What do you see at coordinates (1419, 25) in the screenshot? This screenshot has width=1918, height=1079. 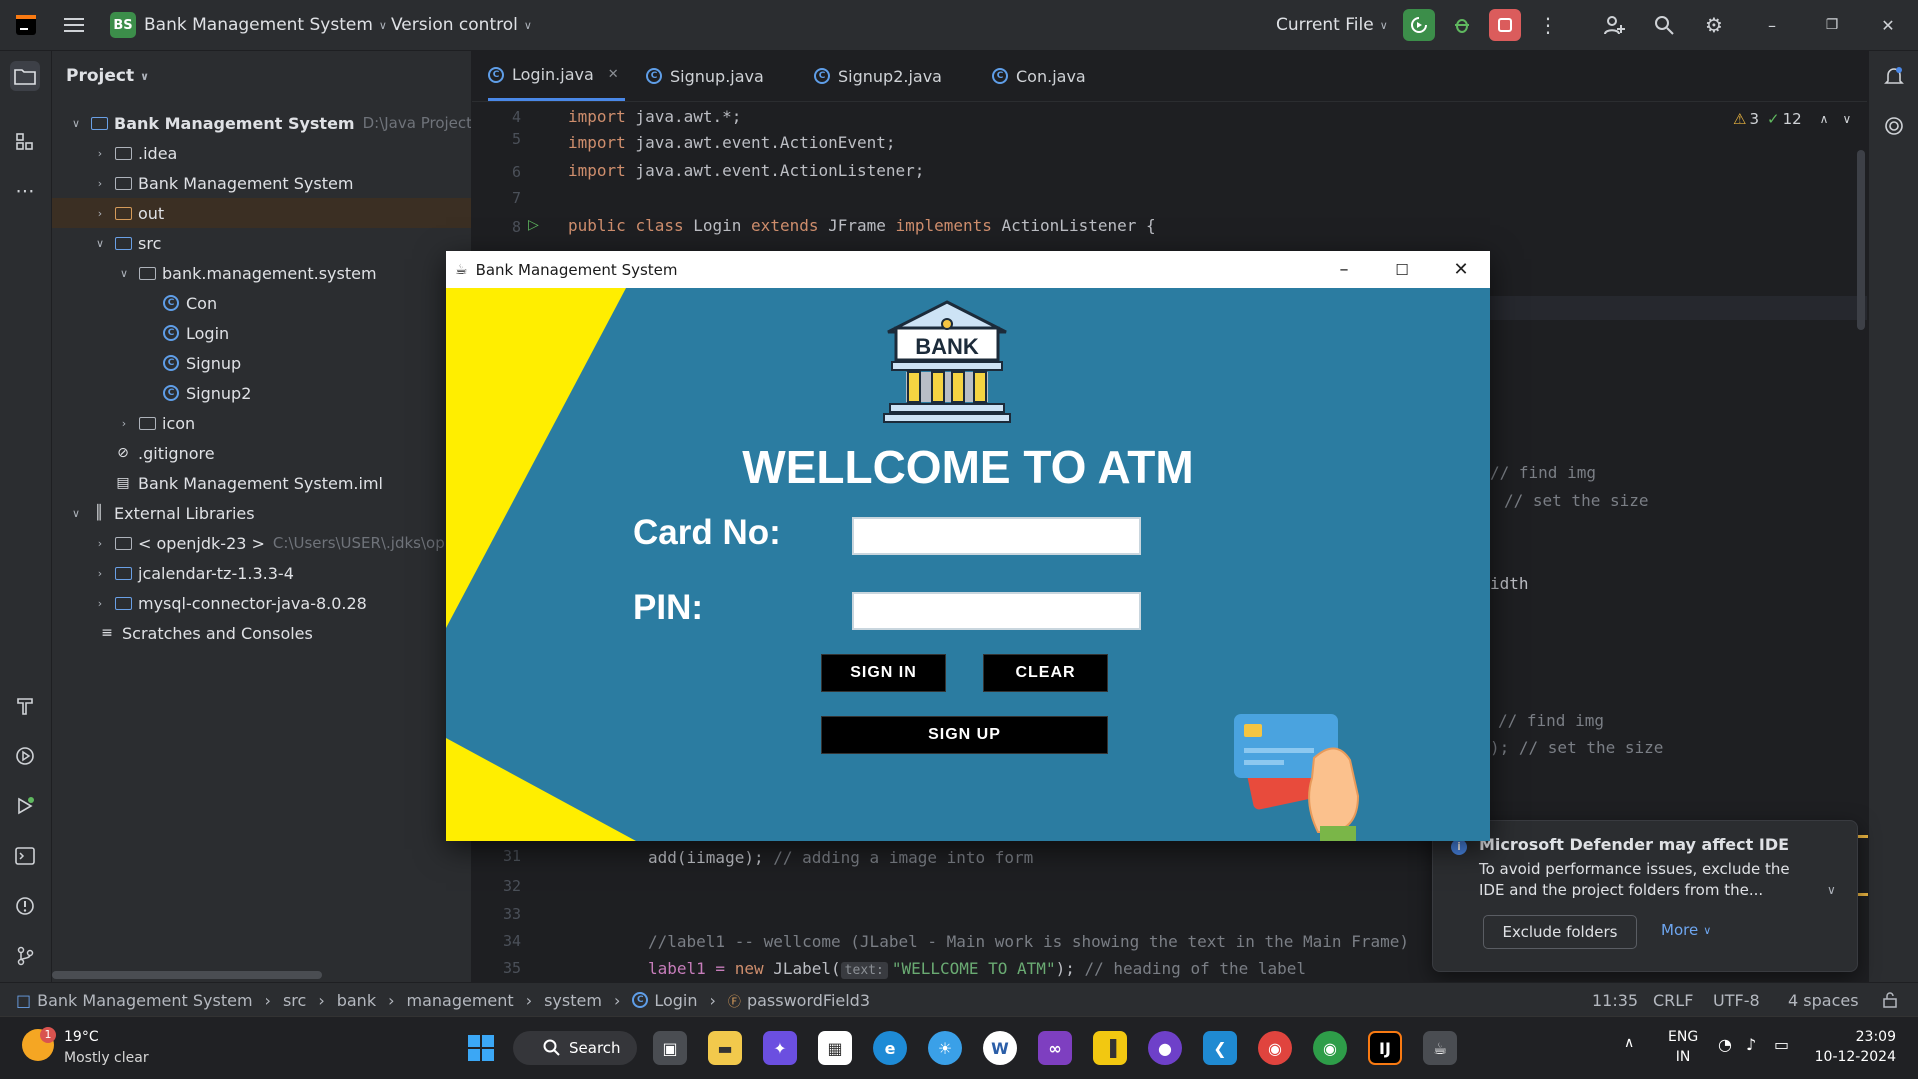 I see `rerun-icon` at bounding box center [1419, 25].